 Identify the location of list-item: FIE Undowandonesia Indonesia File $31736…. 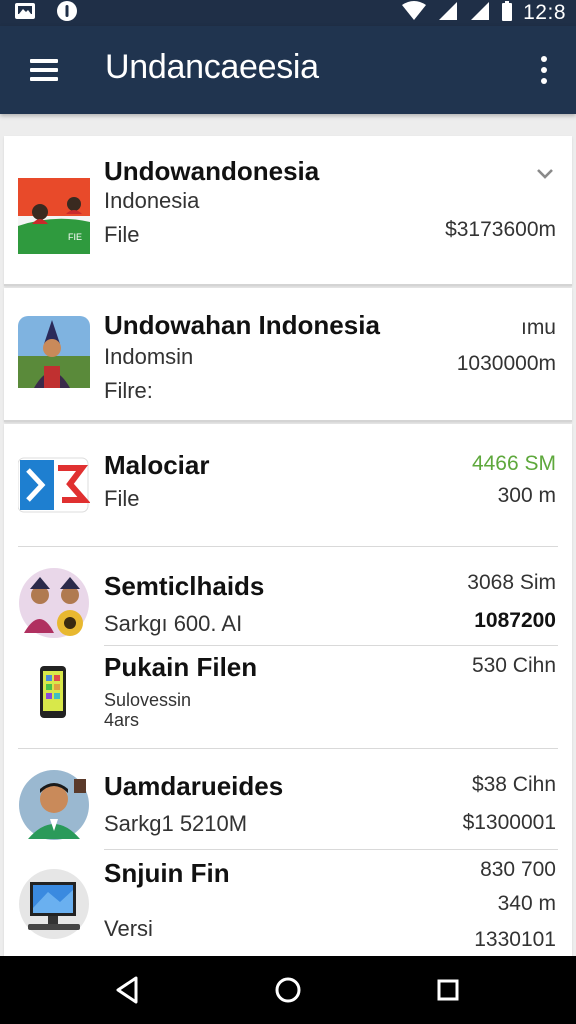
(288, 210).